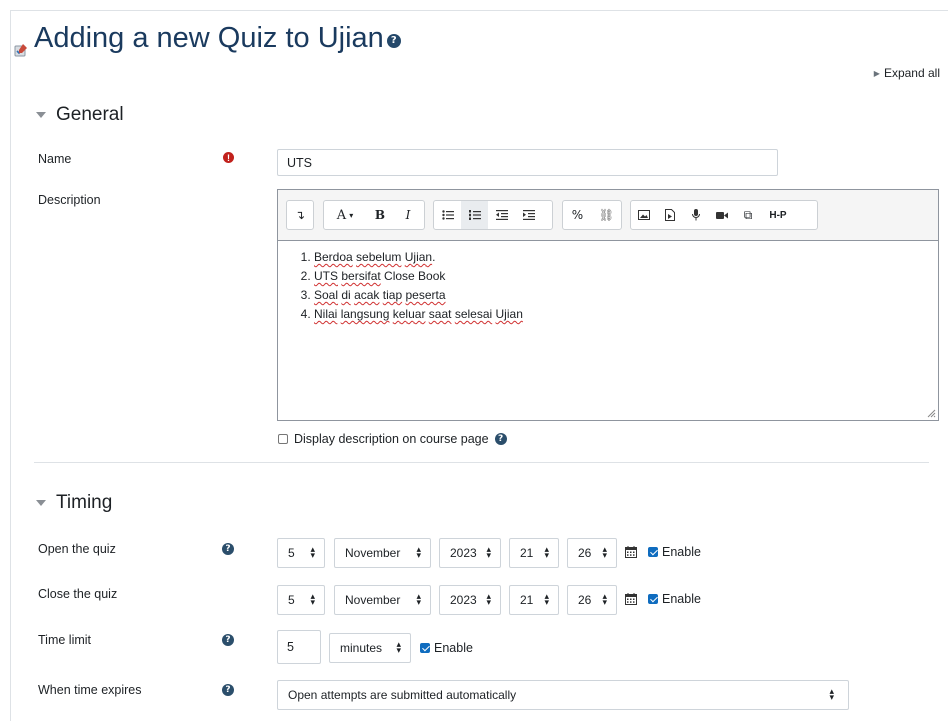  What do you see at coordinates (778, 215) in the screenshot?
I see `h5p-icon: H-P` at bounding box center [778, 215].